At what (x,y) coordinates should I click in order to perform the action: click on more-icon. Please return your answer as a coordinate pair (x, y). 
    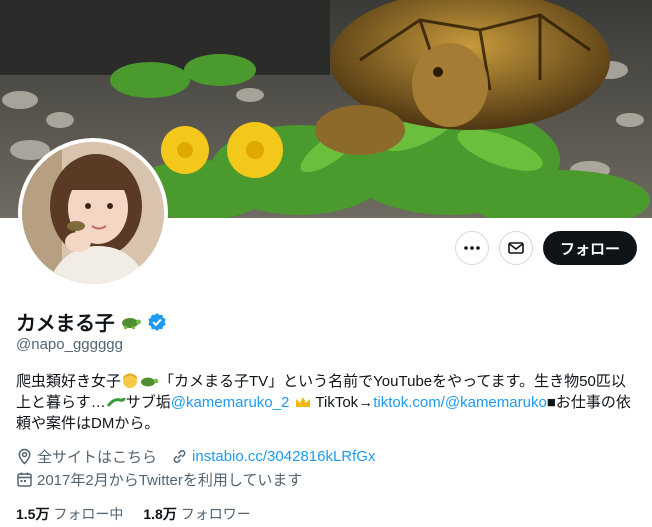
    Looking at the image, I should click on (472, 248).